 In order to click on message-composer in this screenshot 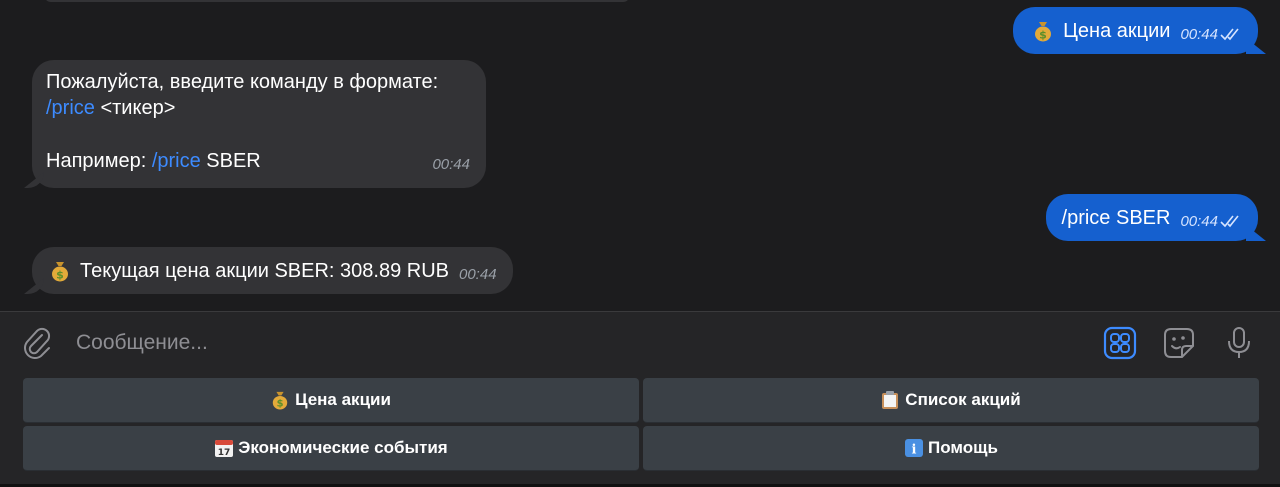, I will do `click(640, 343)`.